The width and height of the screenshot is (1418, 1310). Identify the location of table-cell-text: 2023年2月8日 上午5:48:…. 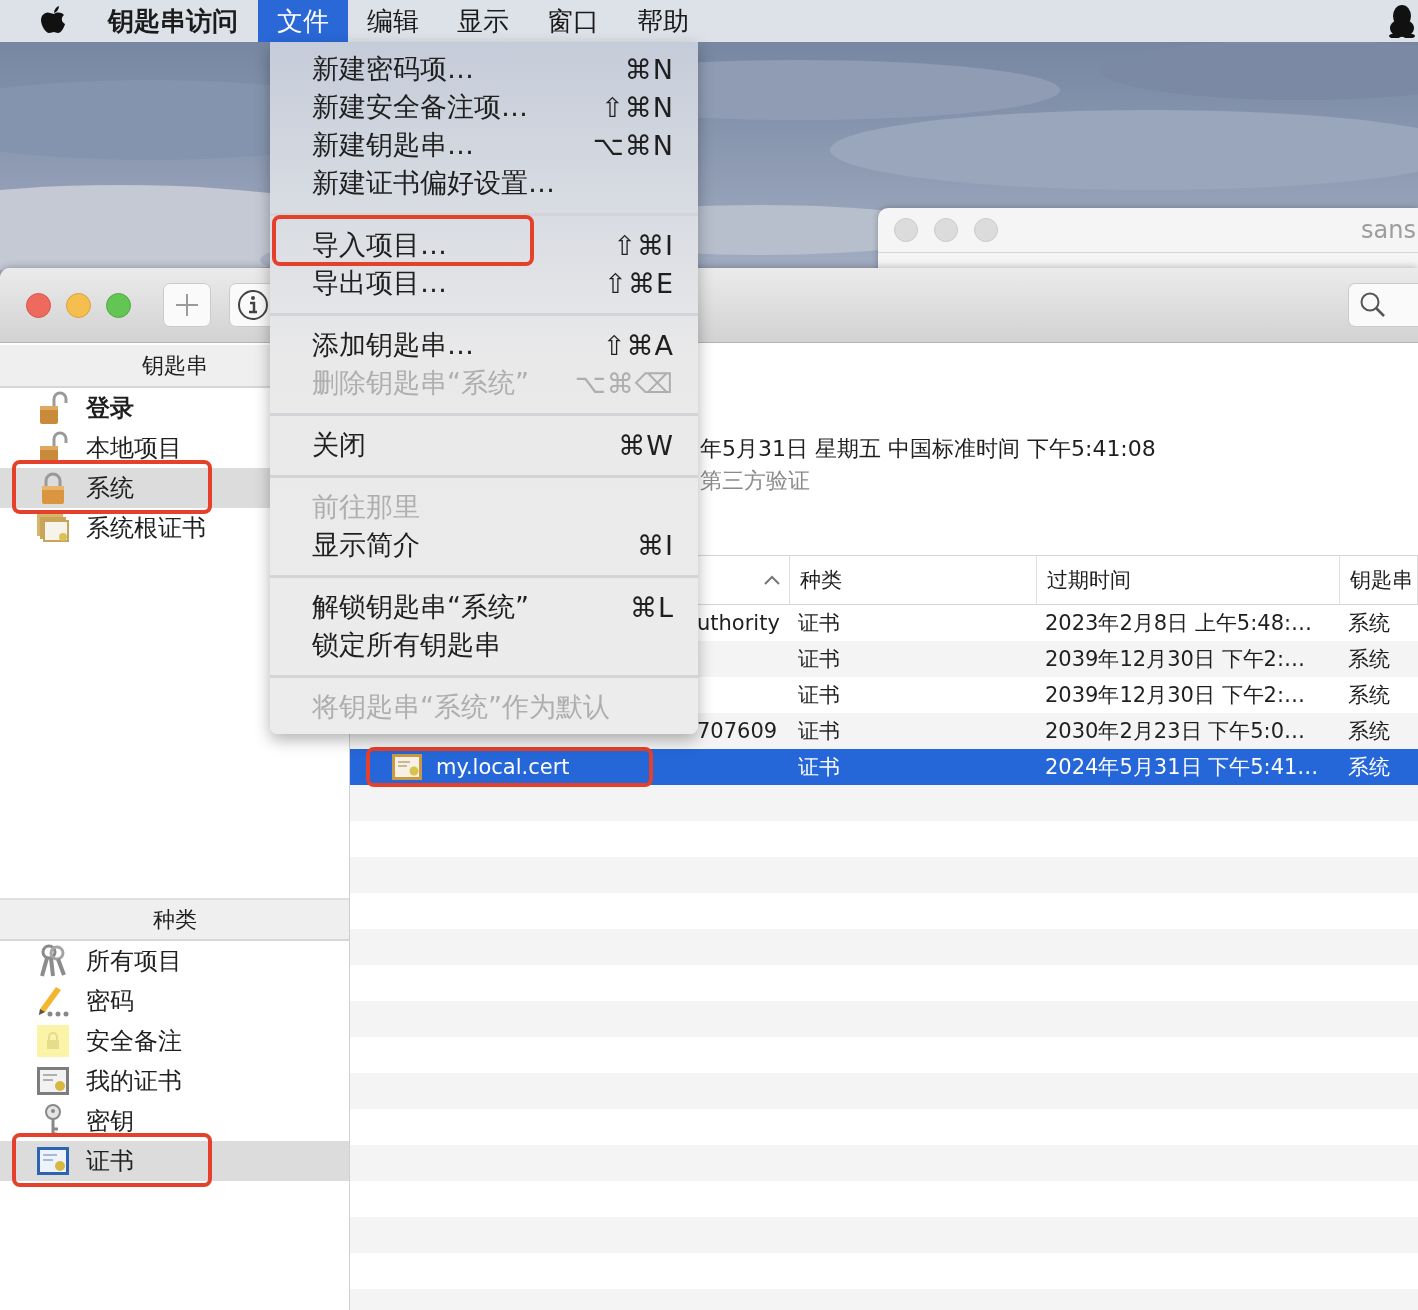
(1179, 623).